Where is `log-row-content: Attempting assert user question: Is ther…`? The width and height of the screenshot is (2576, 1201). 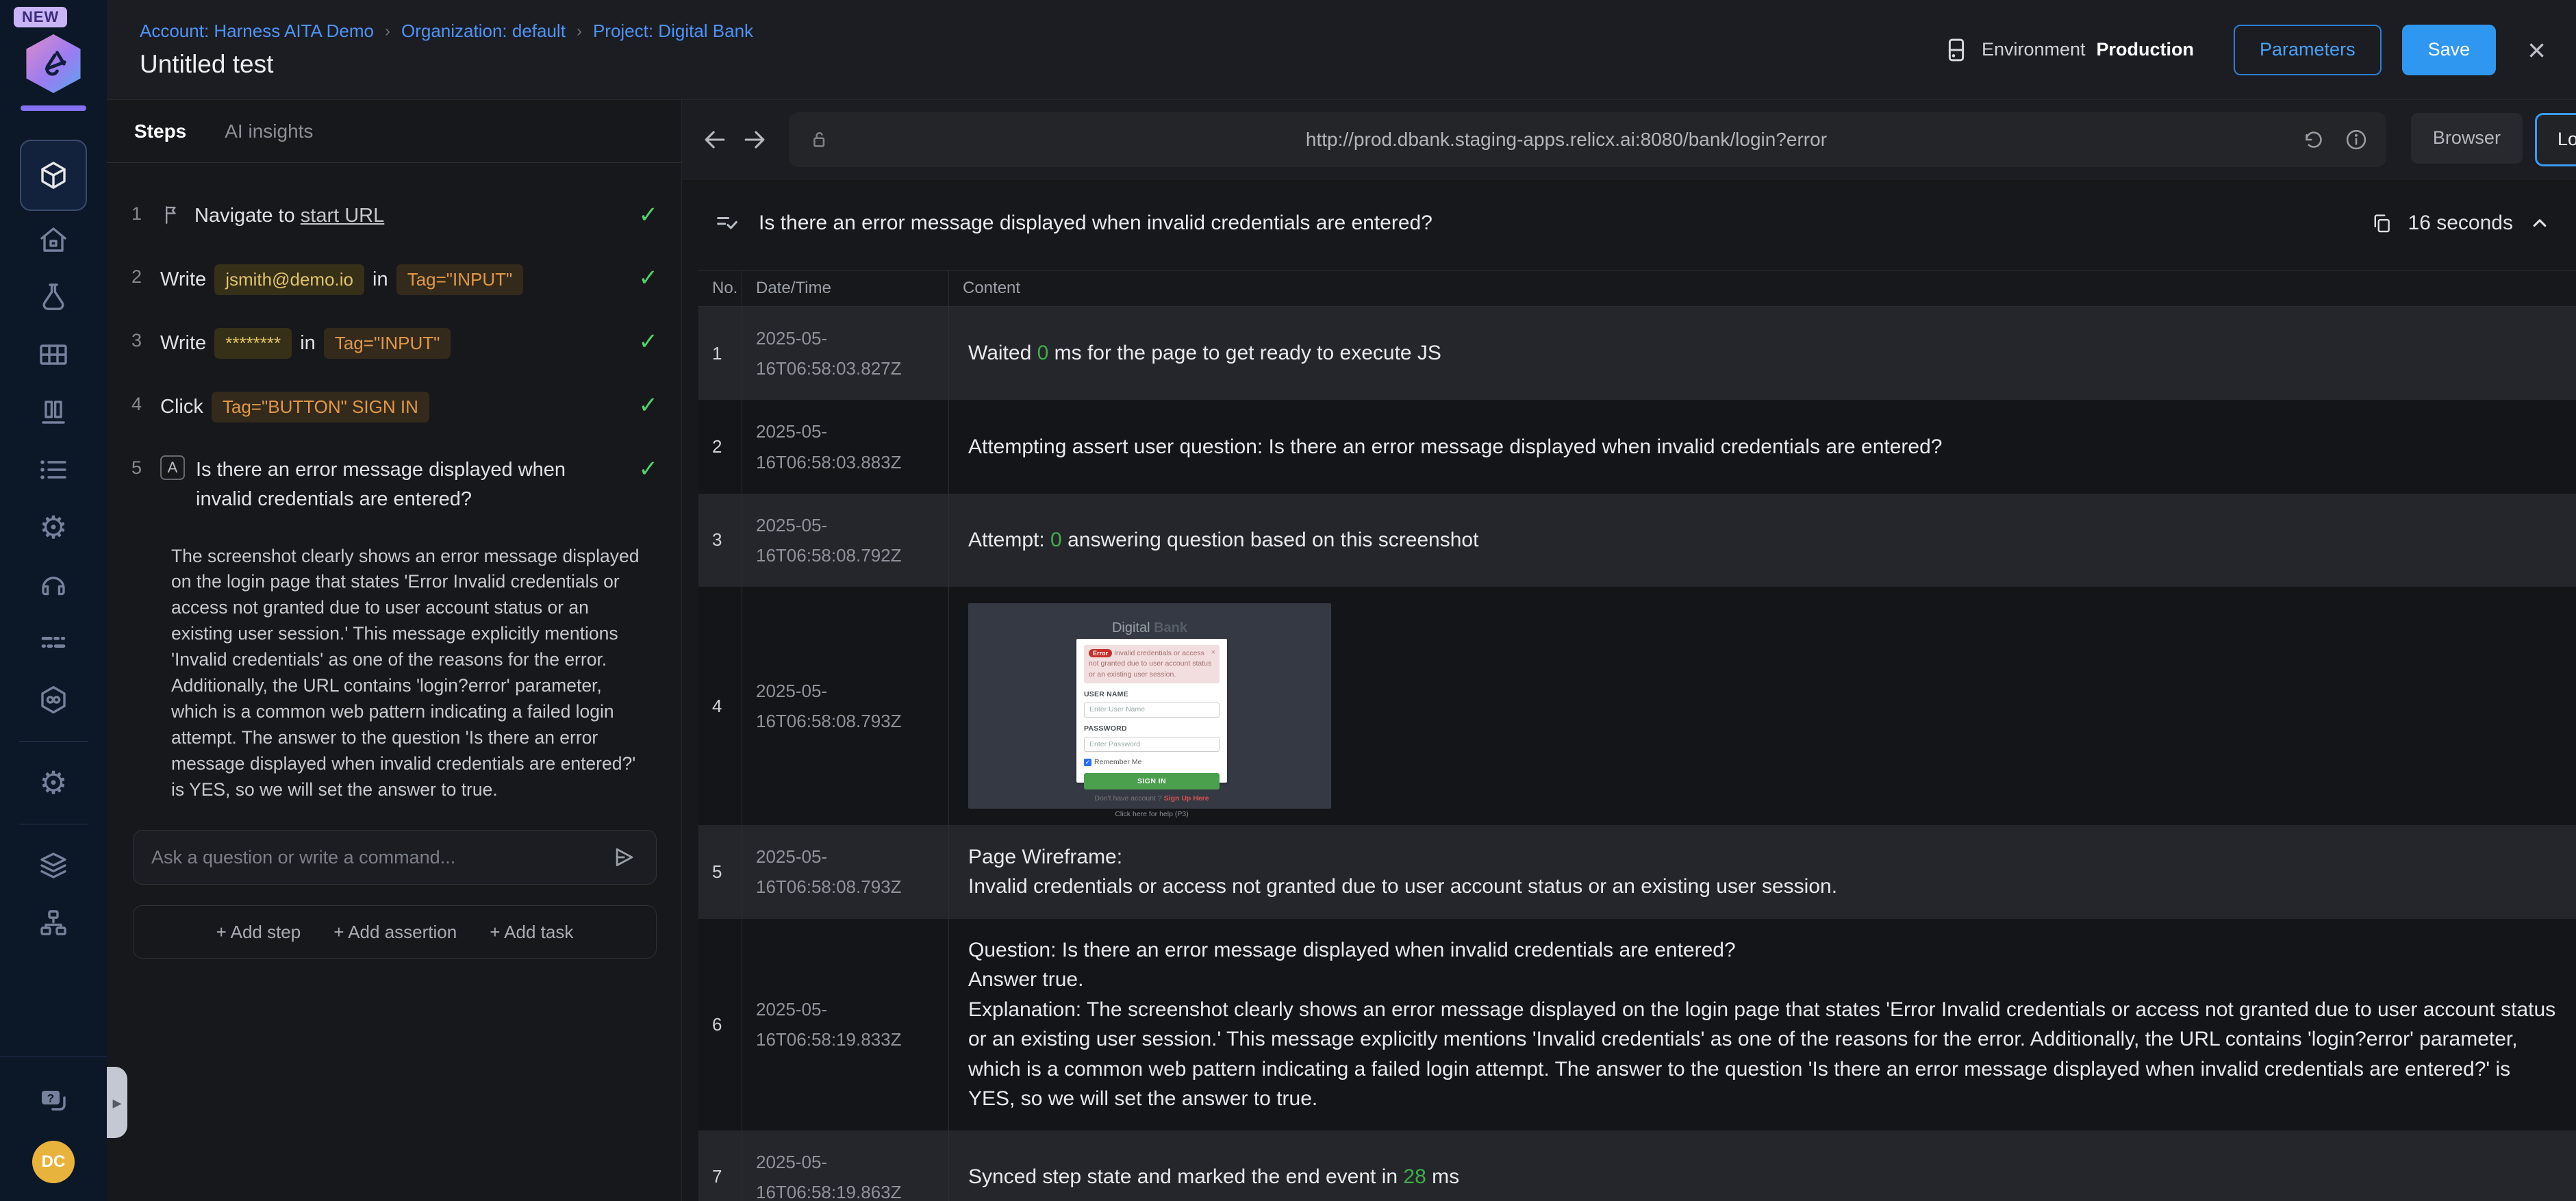
log-row-content: Attempting assert user question: Is ther… is located at coordinates (1762, 447).